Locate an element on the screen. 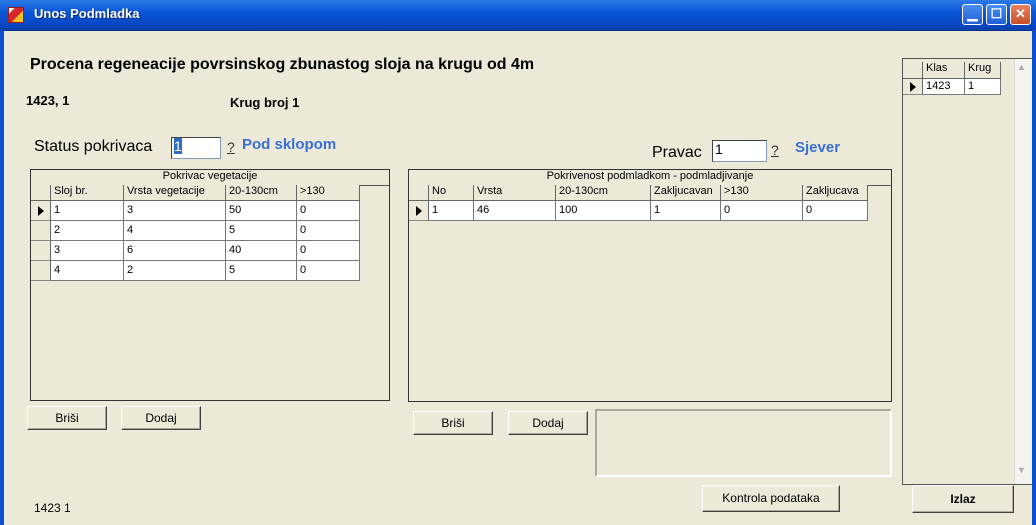 The image size is (1036, 525). notes-box is located at coordinates (743, 443).